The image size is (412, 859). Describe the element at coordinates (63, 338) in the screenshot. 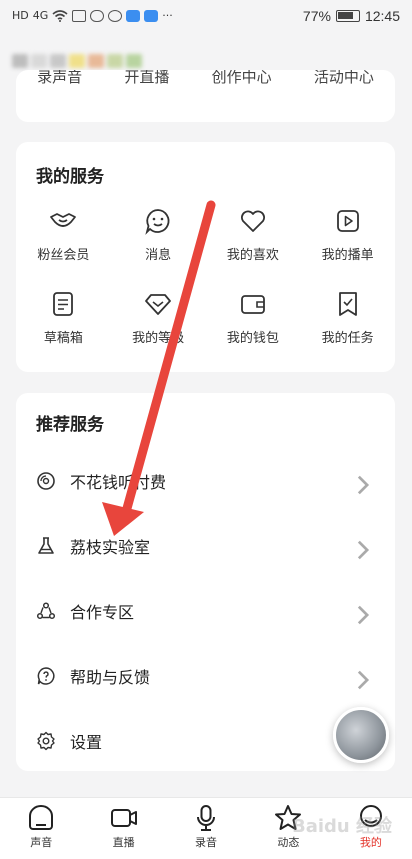

I see `service-label: 草稿箱` at that location.